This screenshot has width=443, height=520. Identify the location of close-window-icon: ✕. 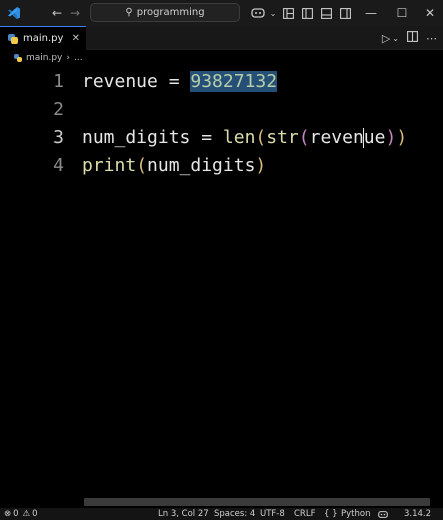
(430, 13).